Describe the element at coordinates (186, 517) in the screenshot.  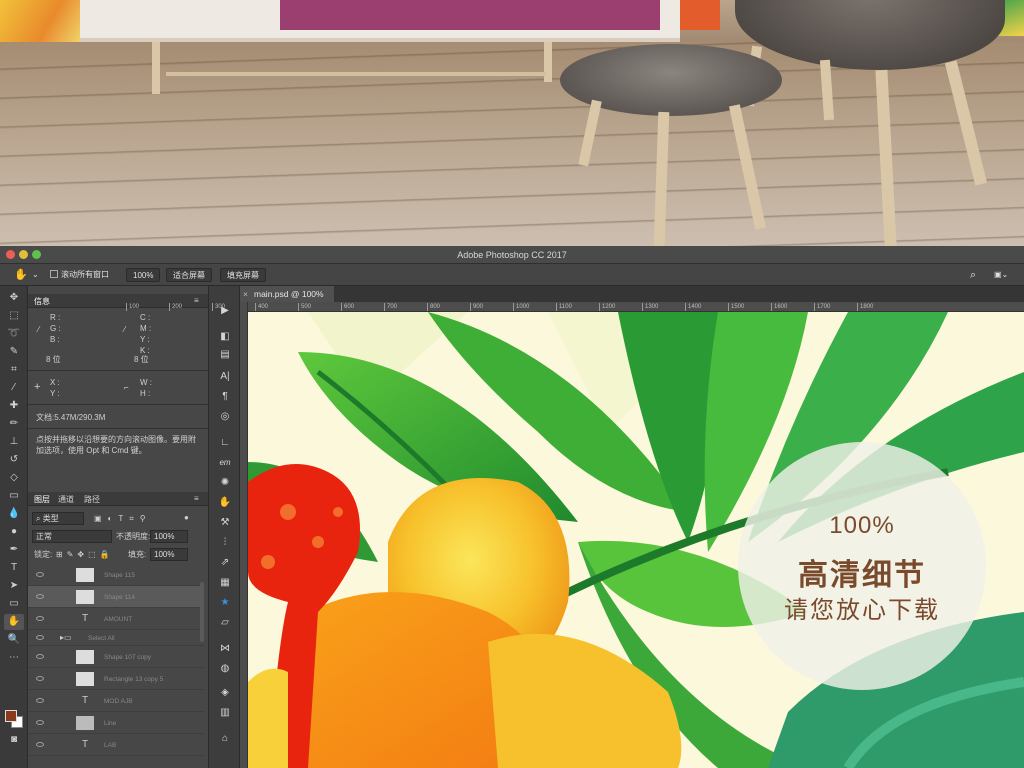
I see `filter-toggle-icon: ●` at that location.